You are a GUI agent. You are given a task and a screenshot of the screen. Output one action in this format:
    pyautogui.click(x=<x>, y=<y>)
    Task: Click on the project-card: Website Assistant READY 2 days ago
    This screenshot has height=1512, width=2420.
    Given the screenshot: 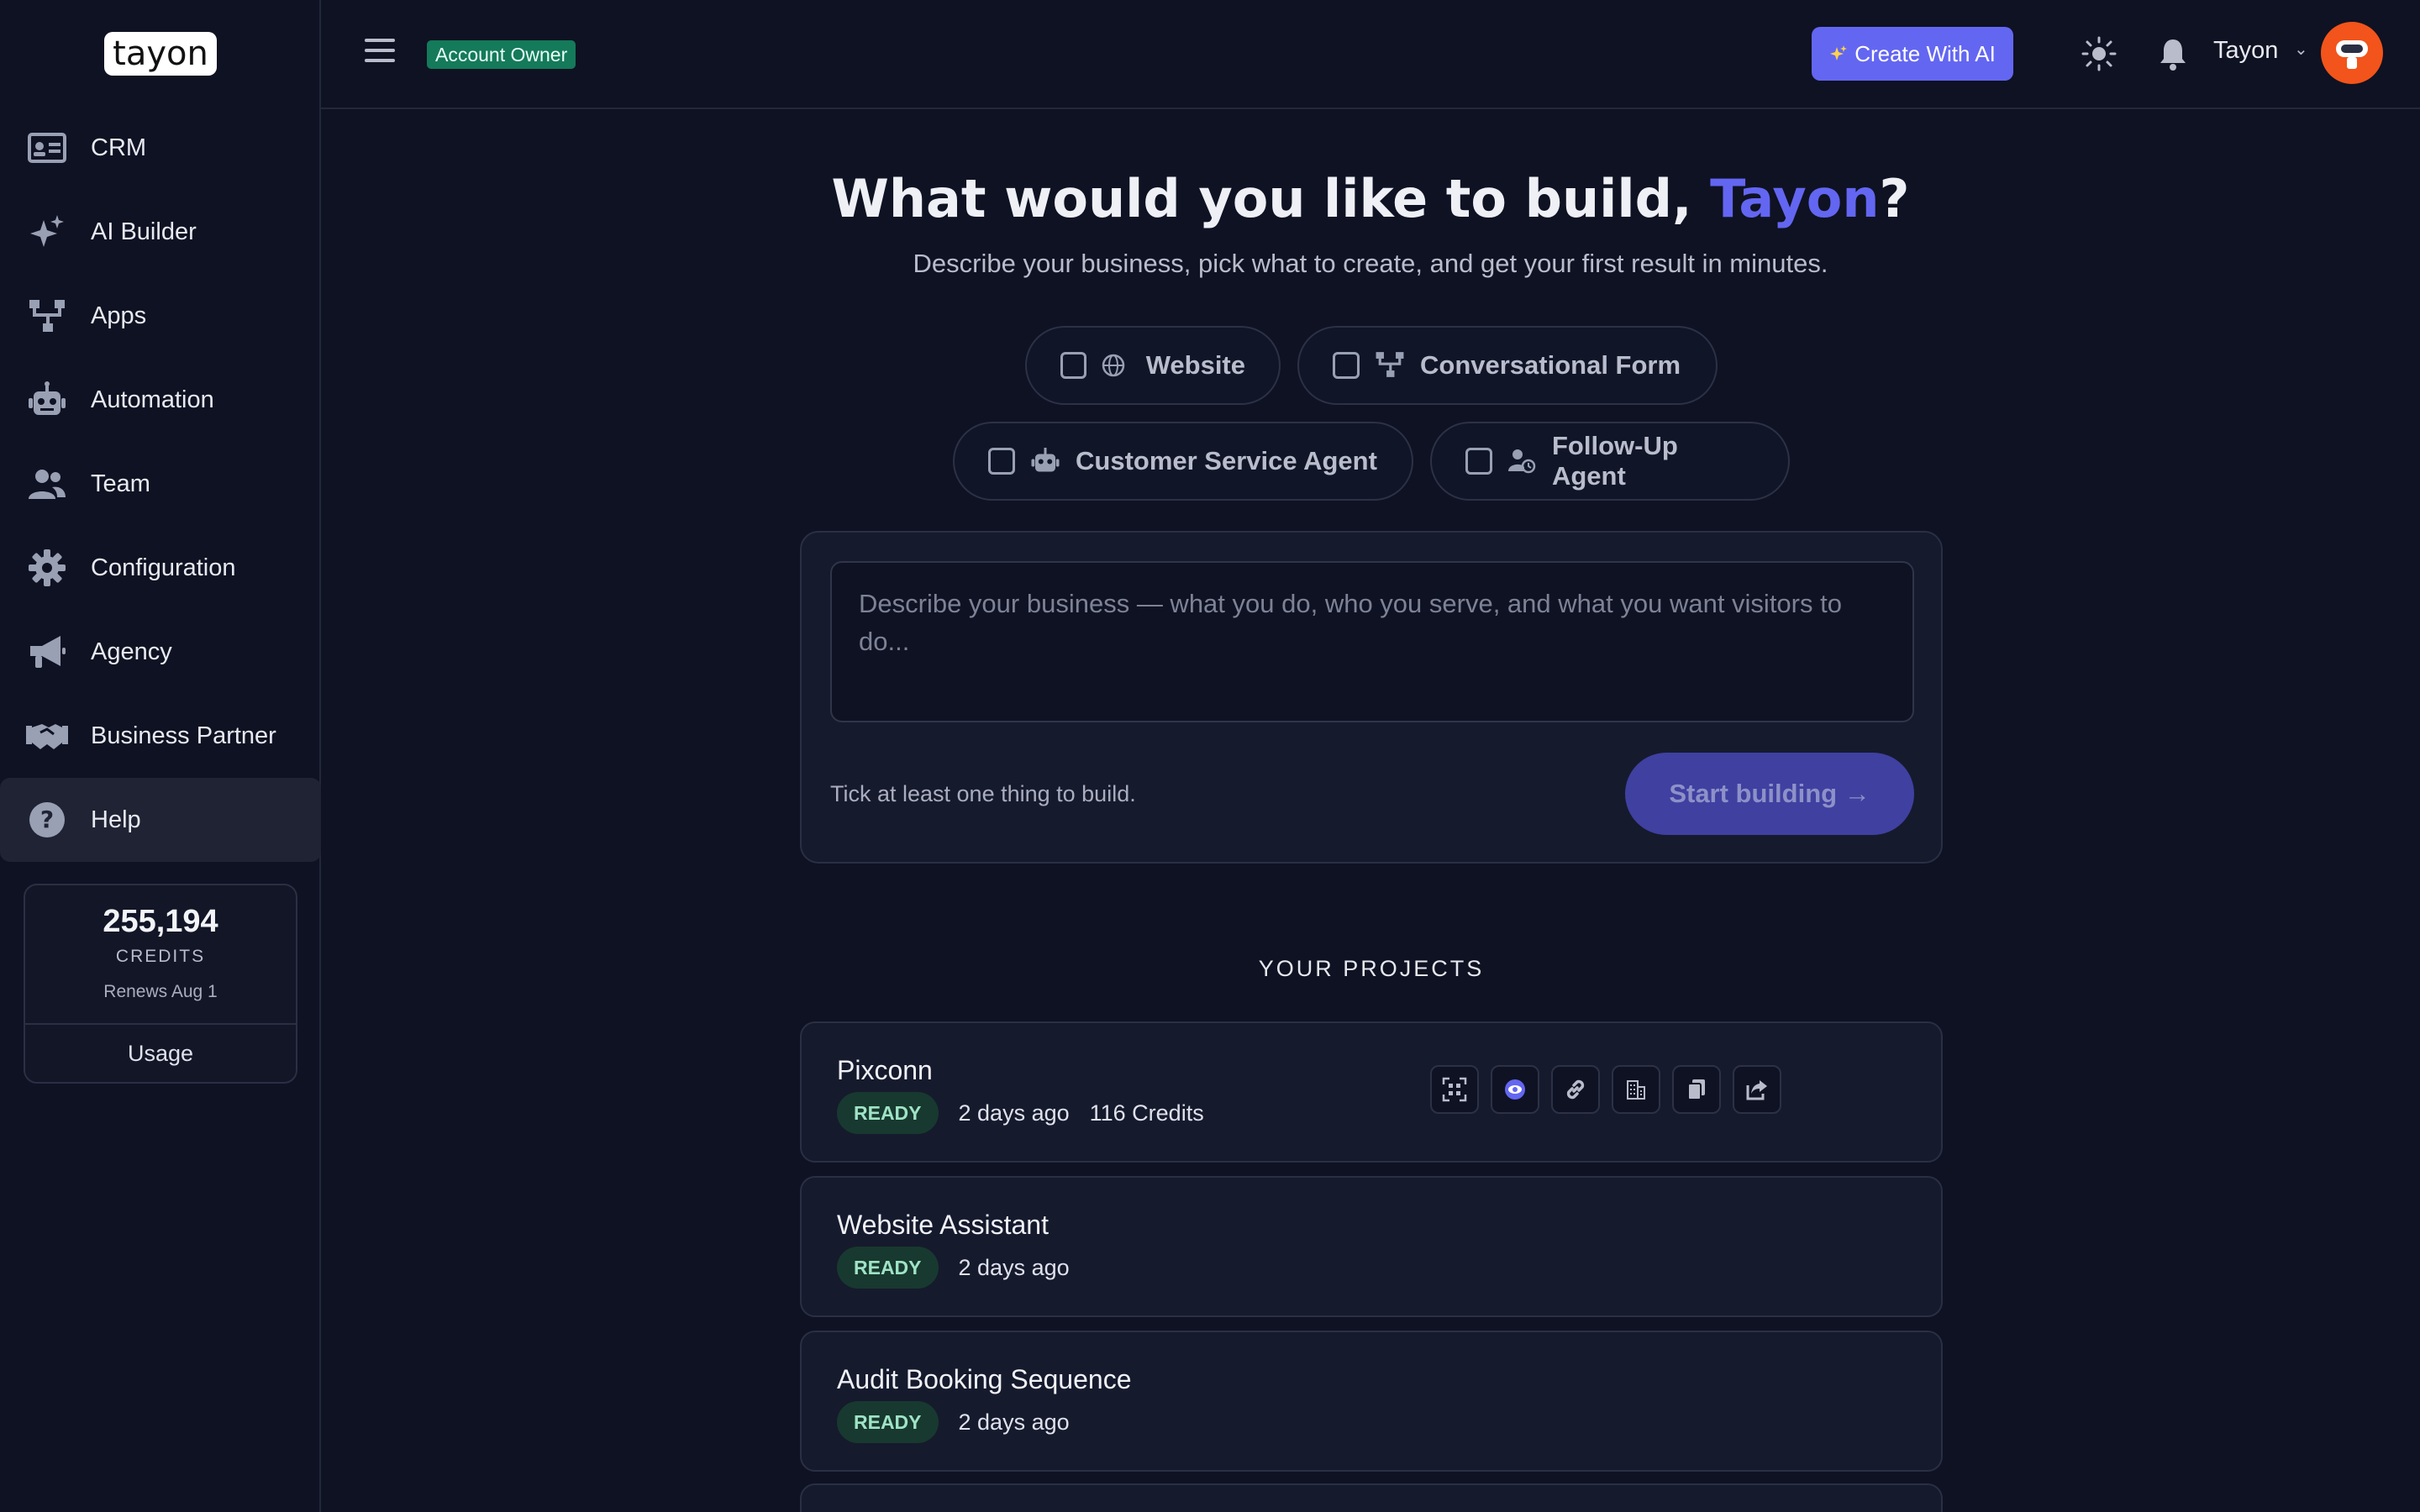 What is the action you would take?
    pyautogui.click(x=1372, y=1246)
    